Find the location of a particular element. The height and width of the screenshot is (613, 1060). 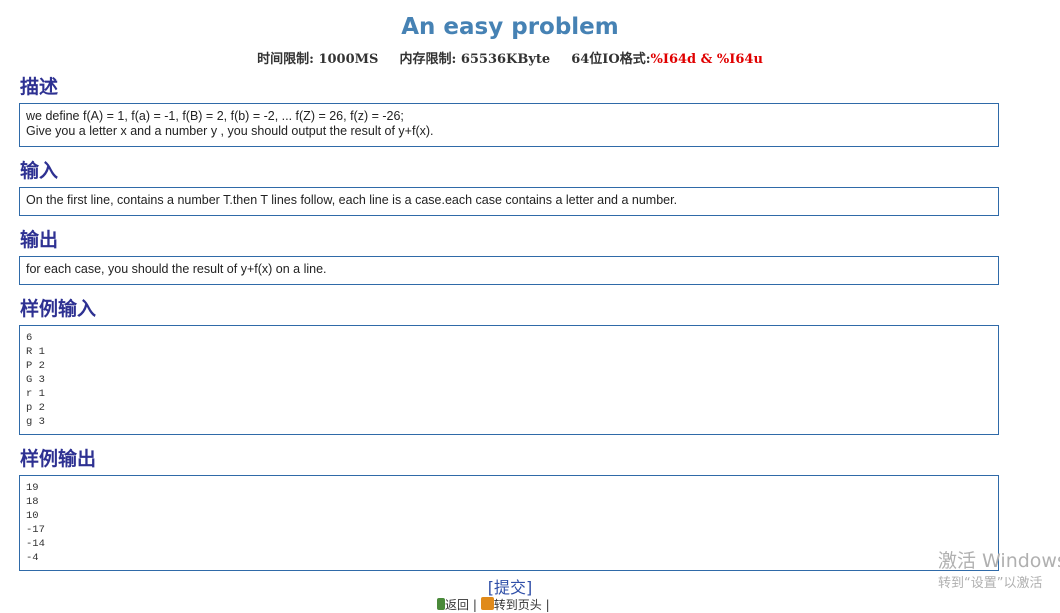

windows-activation-watermark: 激活 Windows 转到“设置”以激活 is located at coordinates (999, 571).